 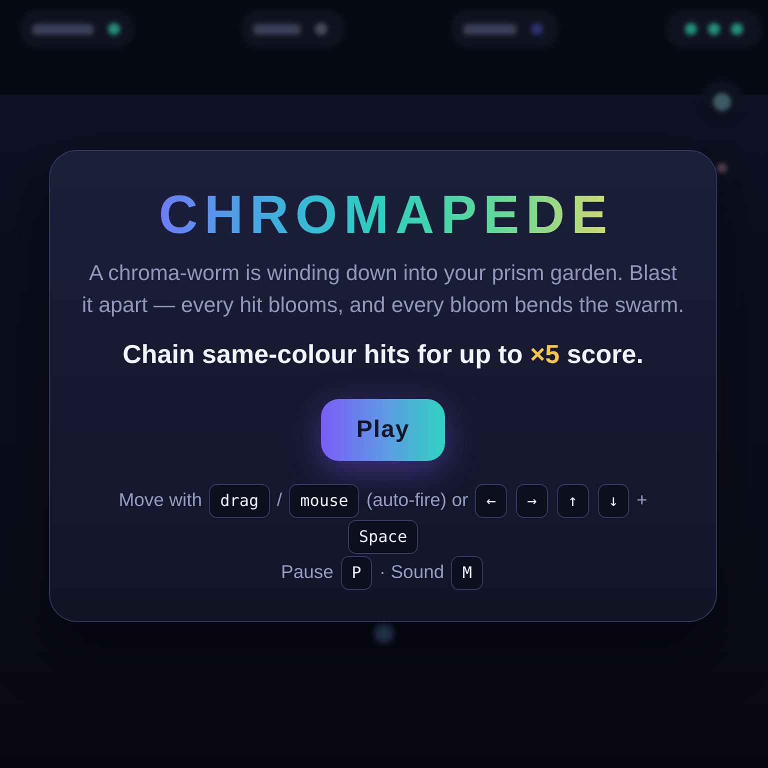 I want to click on key-cap: M, so click(x=467, y=573).